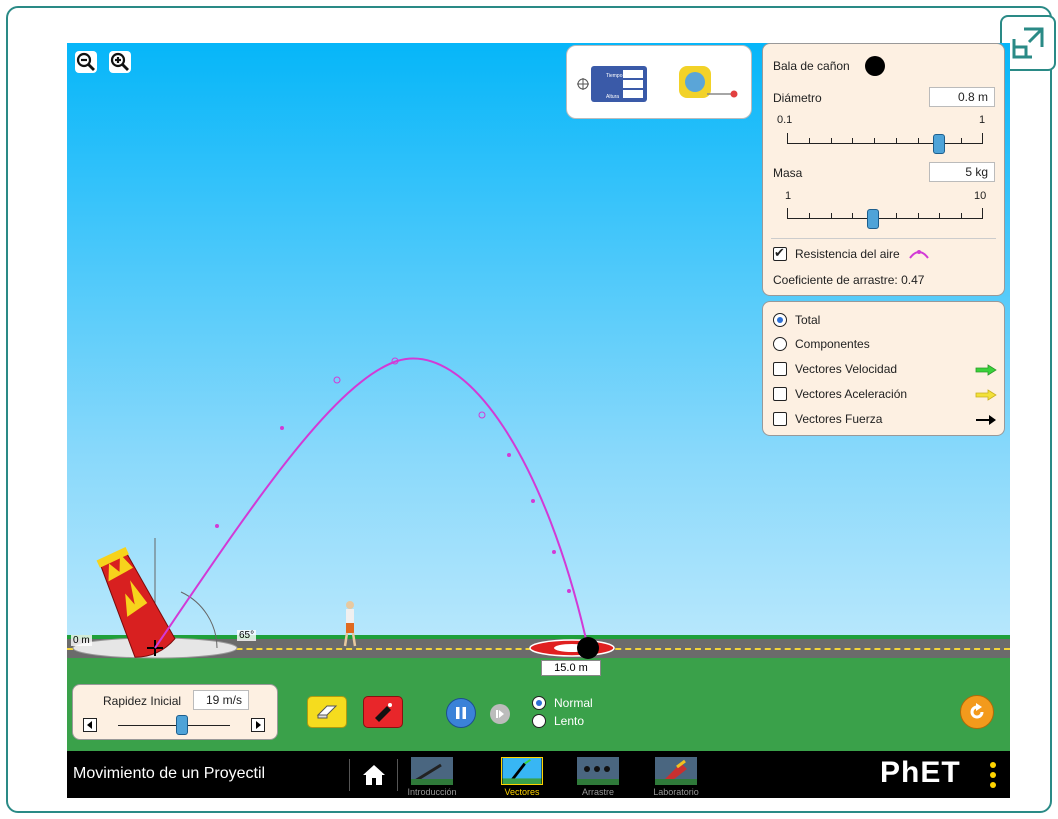 Image resolution: width=1058 pixels, height=819 pixels. What do you see at coordinates (432, 792) in the screenshot?
I see `tab-introduccion-label: Introducción` at bounding box center [432, 792].